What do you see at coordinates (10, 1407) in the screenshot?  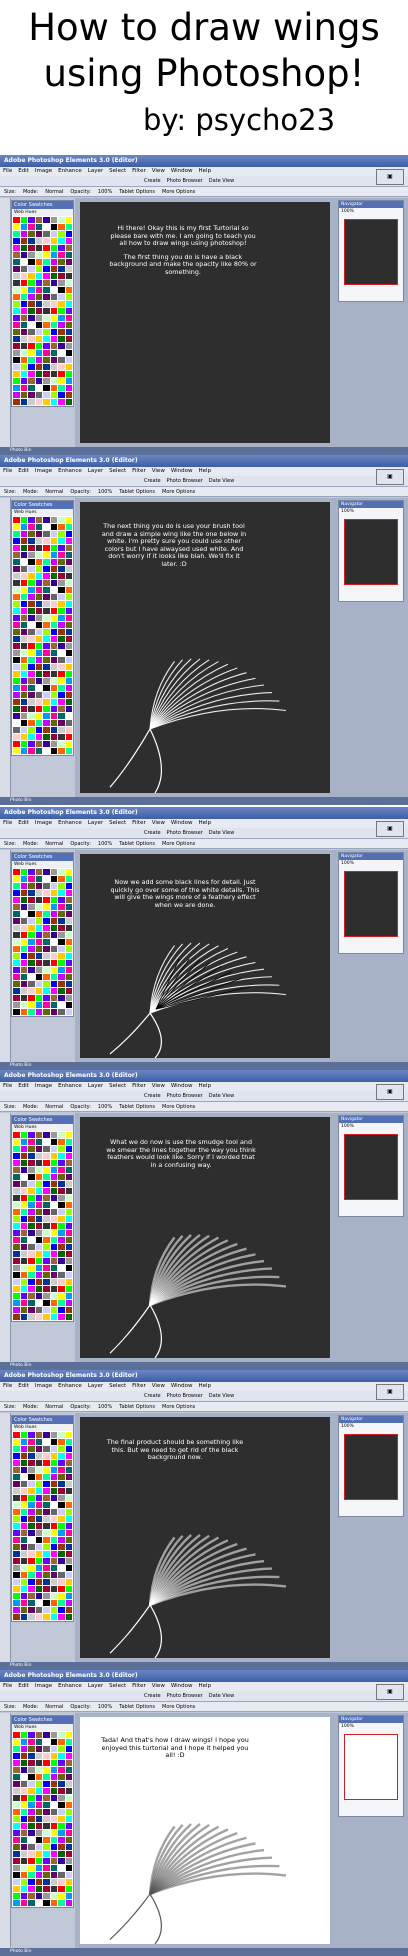 I see `tool-option-0: Size:` at bounding box center [10, 1407].